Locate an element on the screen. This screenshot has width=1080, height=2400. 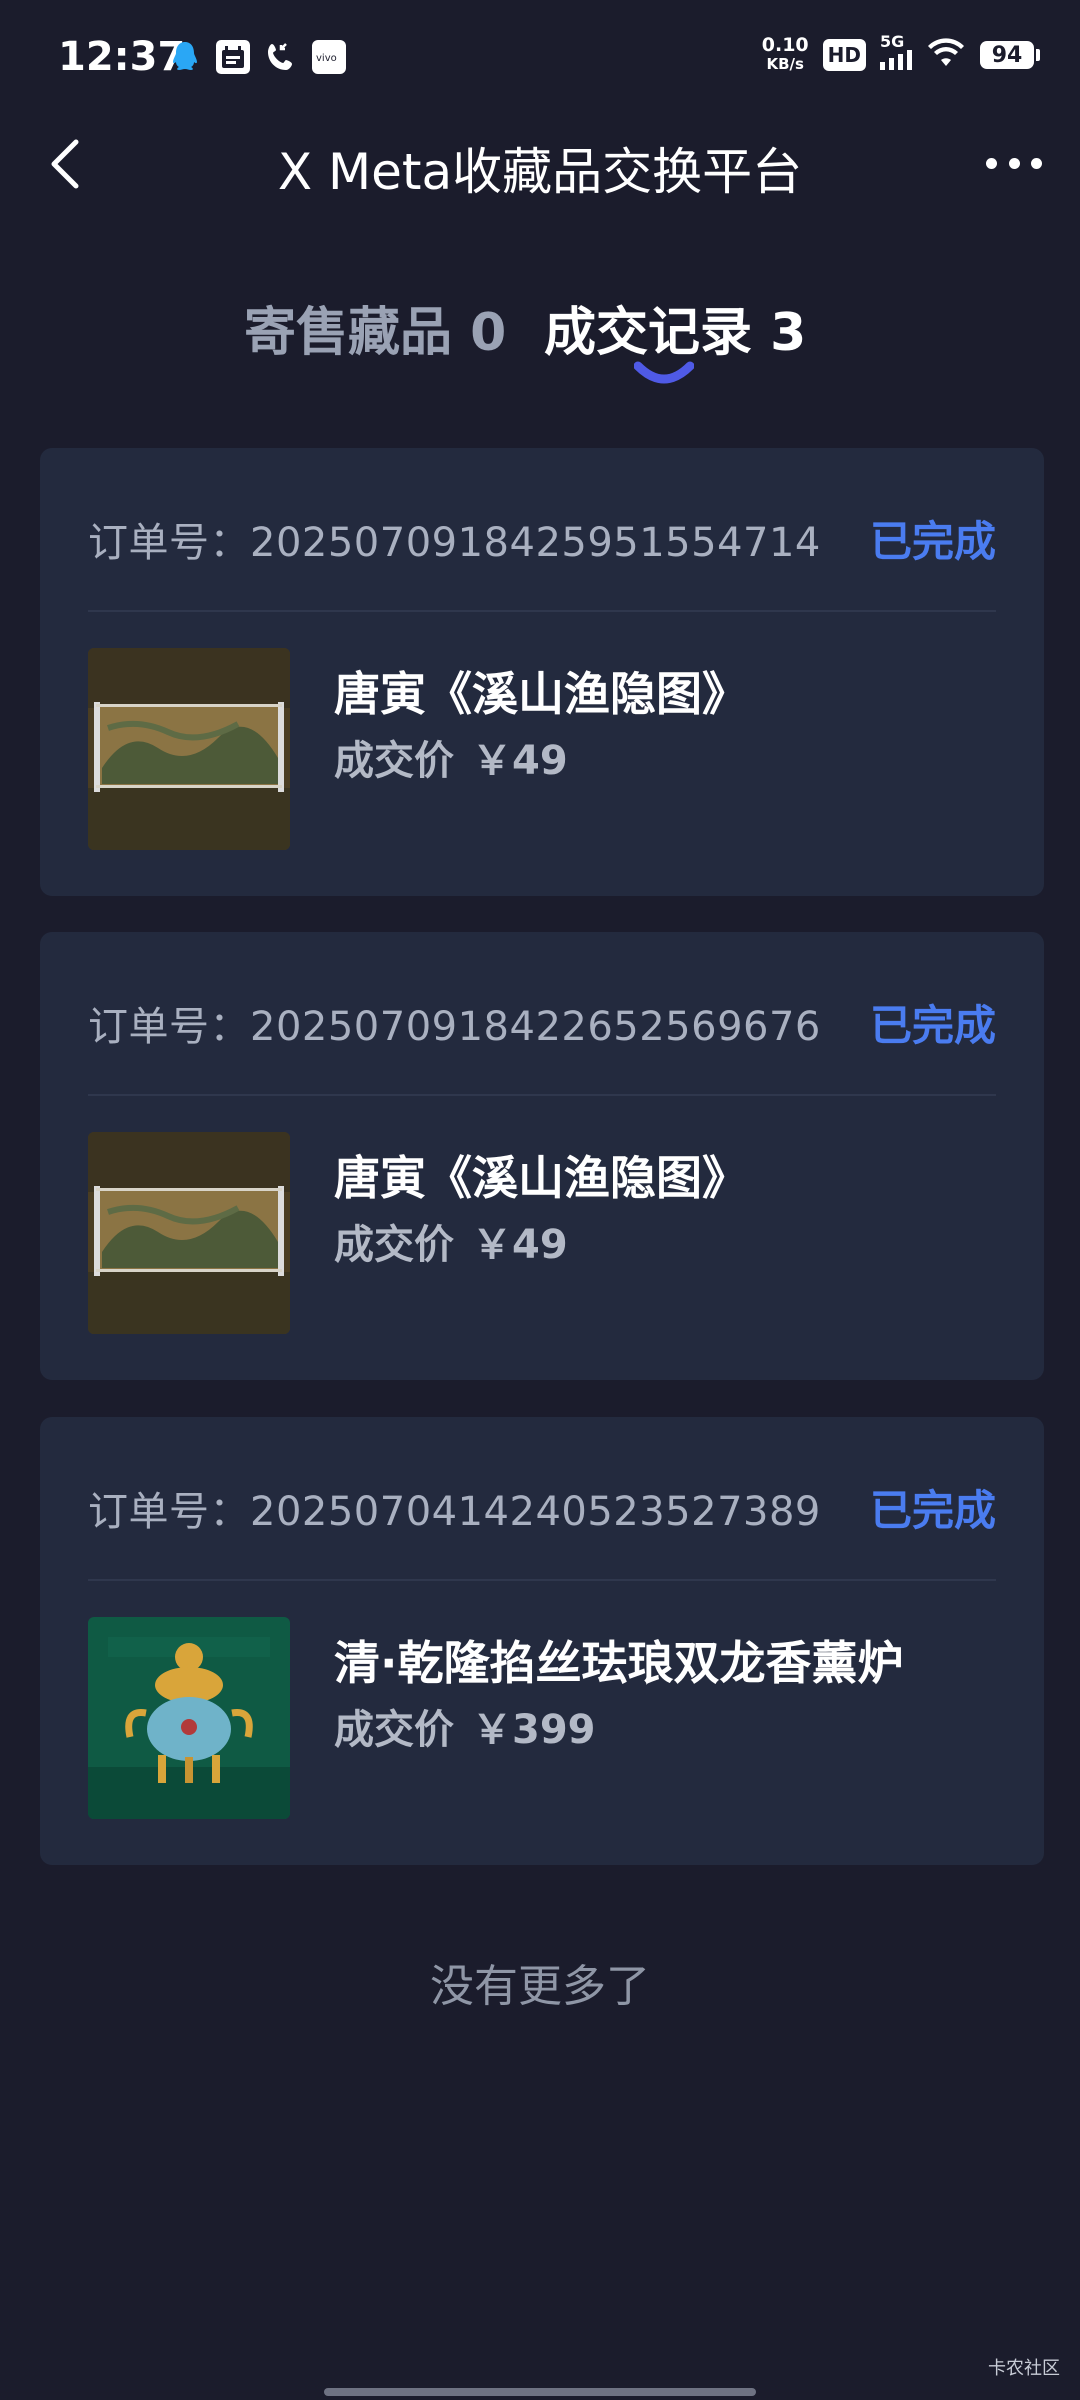
home-indicator is located at coordinates (540, 2392).